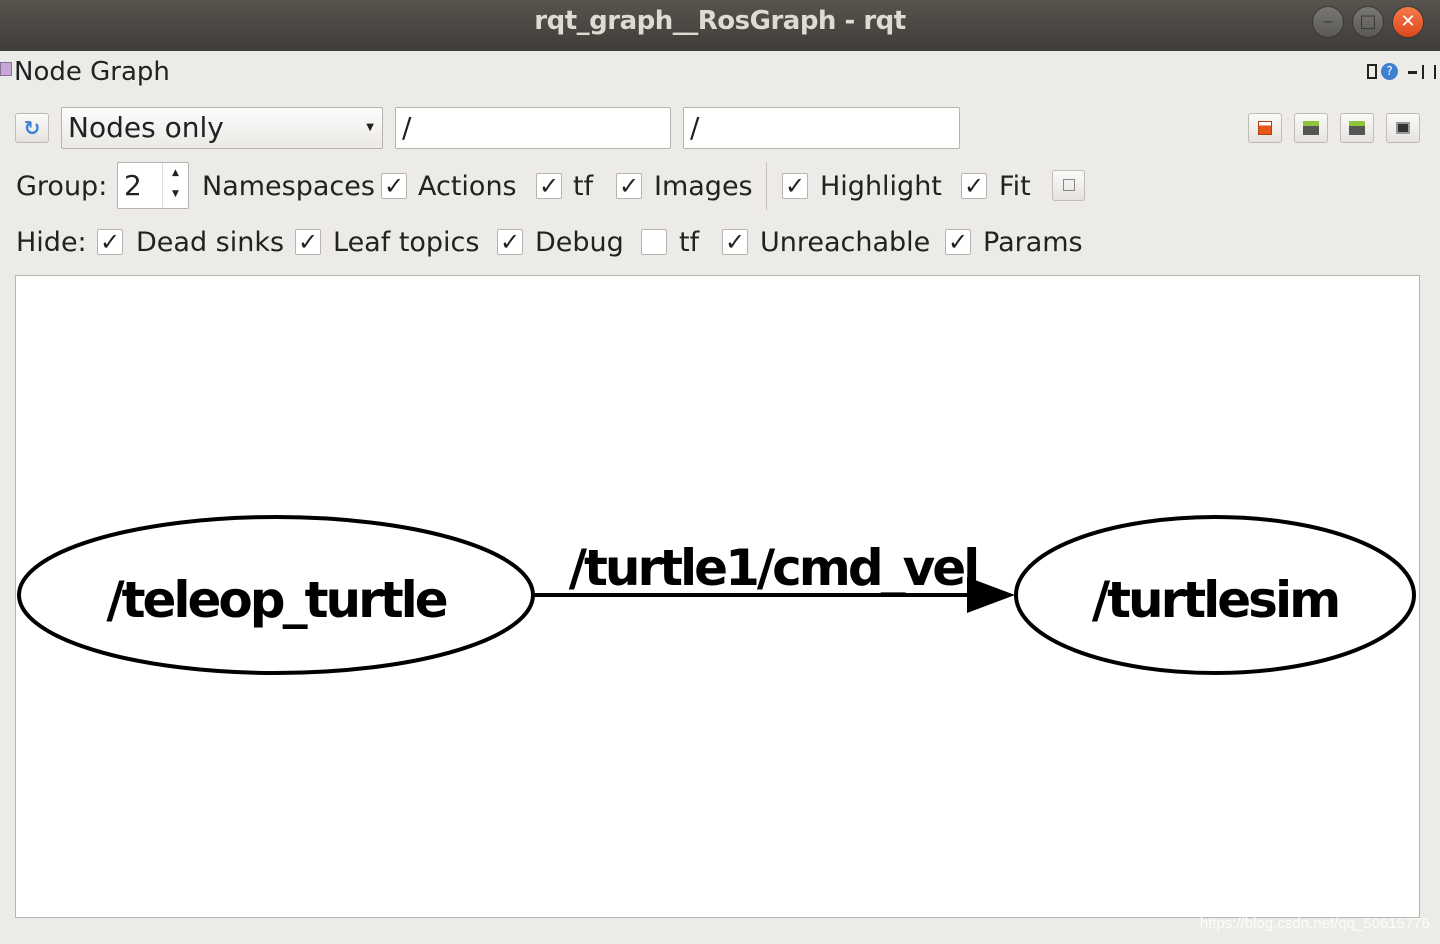 This screenshot has height=944, width=1440. What do you see at coordinates (308, 242) in the screenshot?
I see `leaf-topics-checkbox: ✓` at bounding box center [308, 242].